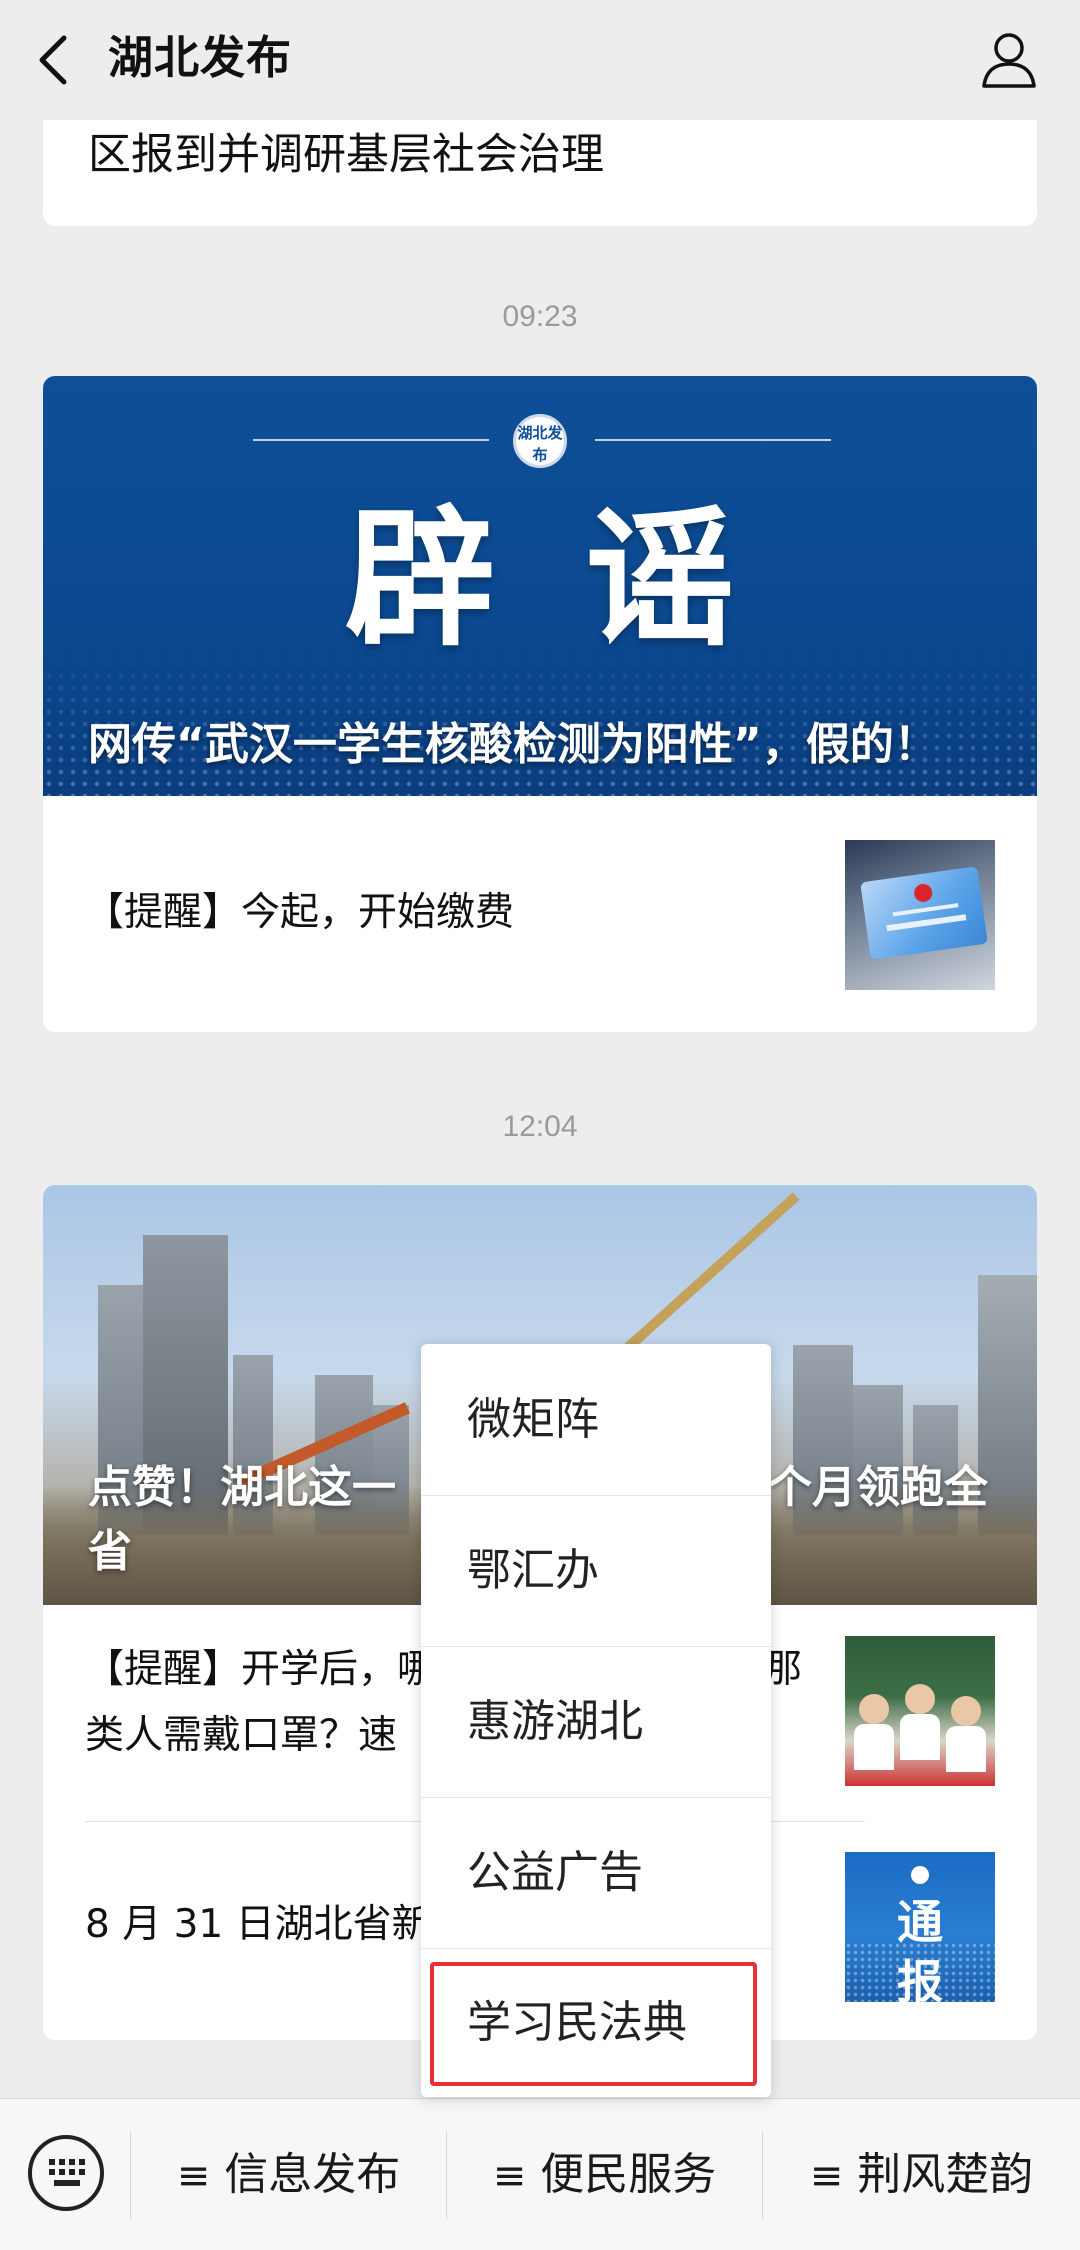  I want to click on social-security-card-thumbnail, so click(920, 915).